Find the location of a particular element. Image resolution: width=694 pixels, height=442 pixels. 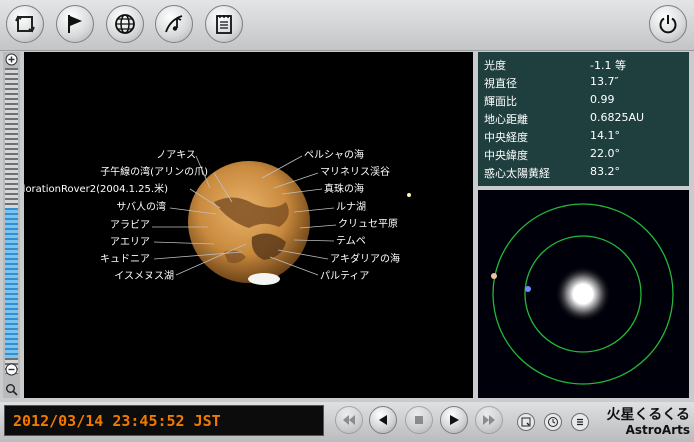

music-note-icon is located at coordinates (174, 24).